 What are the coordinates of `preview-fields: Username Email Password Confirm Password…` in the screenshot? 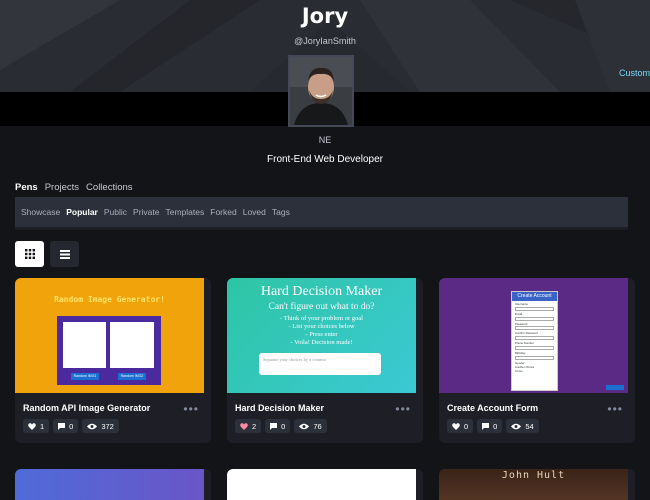 It's located at (534, 338).